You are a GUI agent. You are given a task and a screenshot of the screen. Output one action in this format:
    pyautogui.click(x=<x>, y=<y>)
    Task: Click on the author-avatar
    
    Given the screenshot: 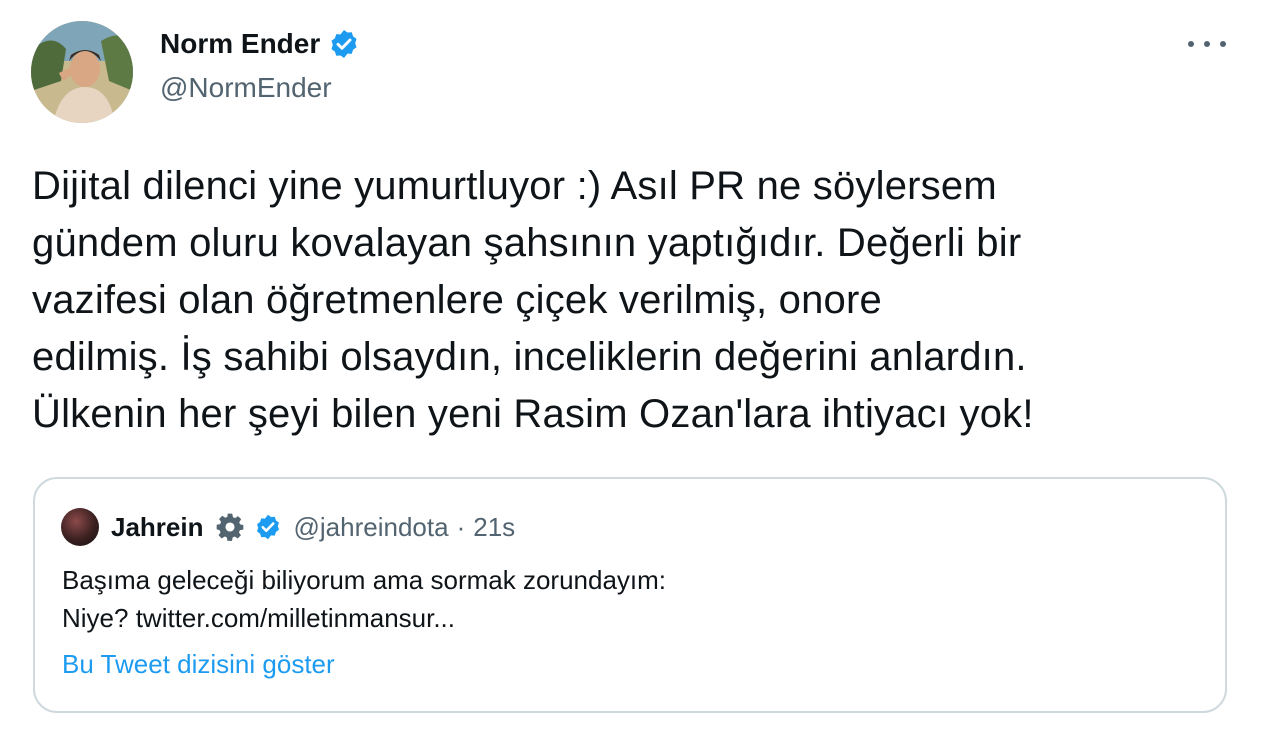 What is the action you would take?
    pyautogui.click(x=82, y=72)
    